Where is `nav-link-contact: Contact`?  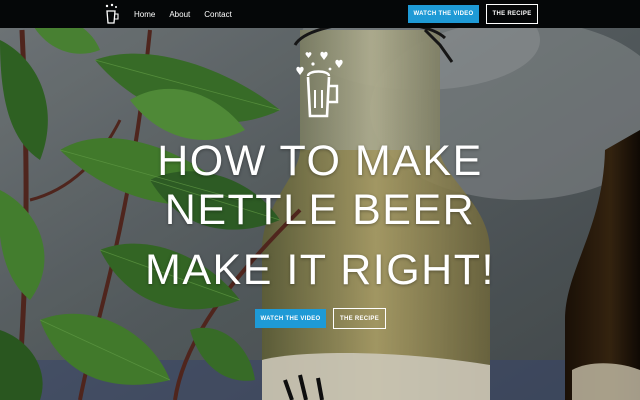
nav-link-contact: Contact is located at coordinates (218, 14).